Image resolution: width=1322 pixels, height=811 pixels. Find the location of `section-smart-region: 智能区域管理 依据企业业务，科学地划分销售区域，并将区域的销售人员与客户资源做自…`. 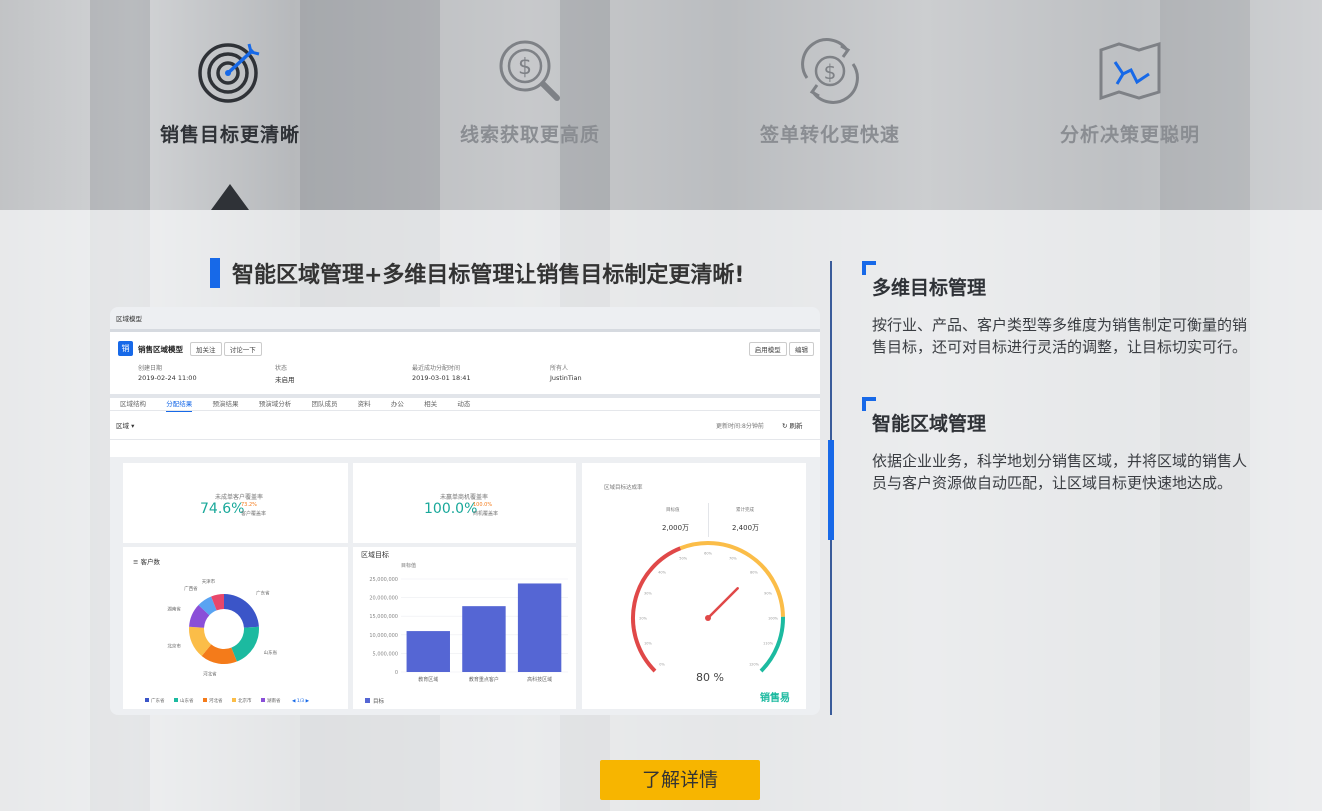

section-smart-region: 智能区域管理 依据企业业务，科学地划分销售区域，并将区域的销售人员与客户资源做自… is located at coordinates (1054, 445).